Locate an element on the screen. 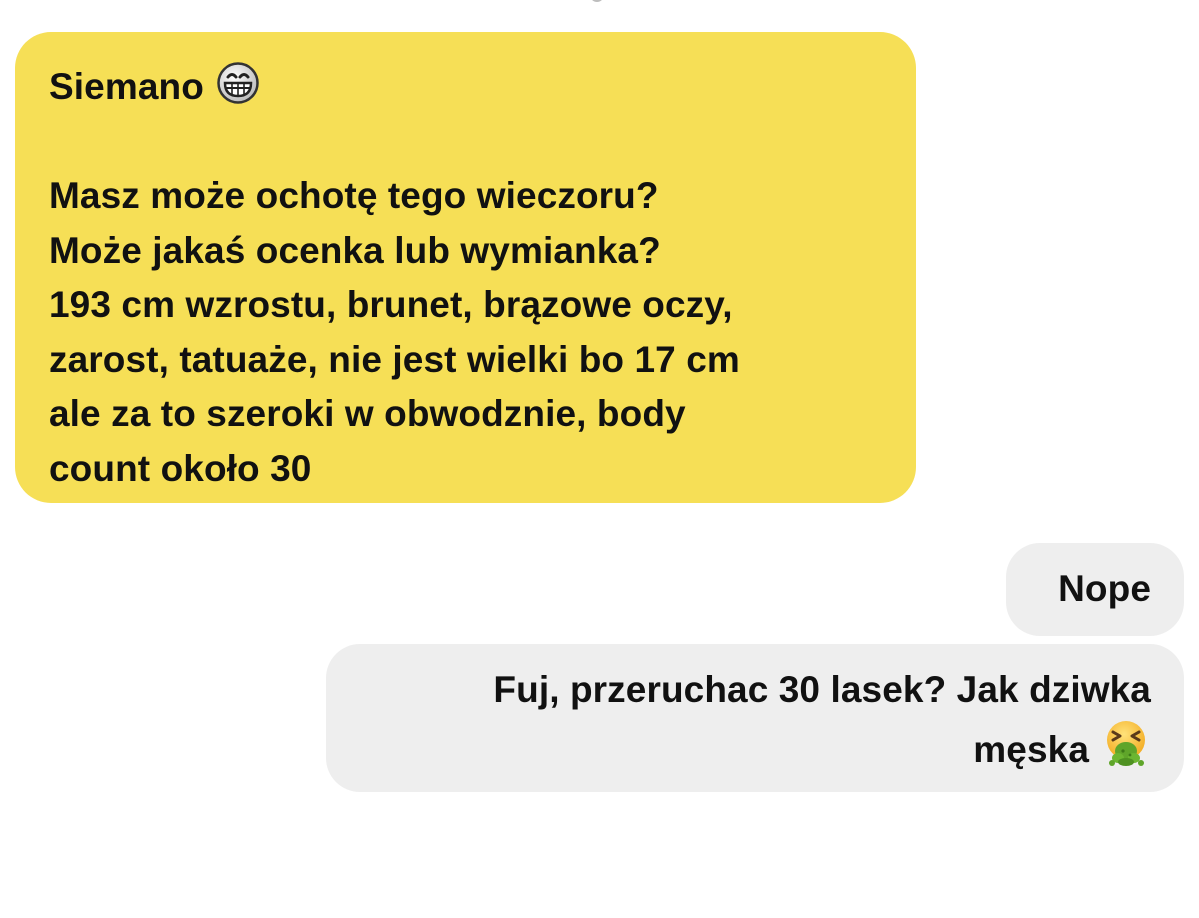  message-line: ale za to szeroki w obwodznie, body is located at coordinates (367, 413).